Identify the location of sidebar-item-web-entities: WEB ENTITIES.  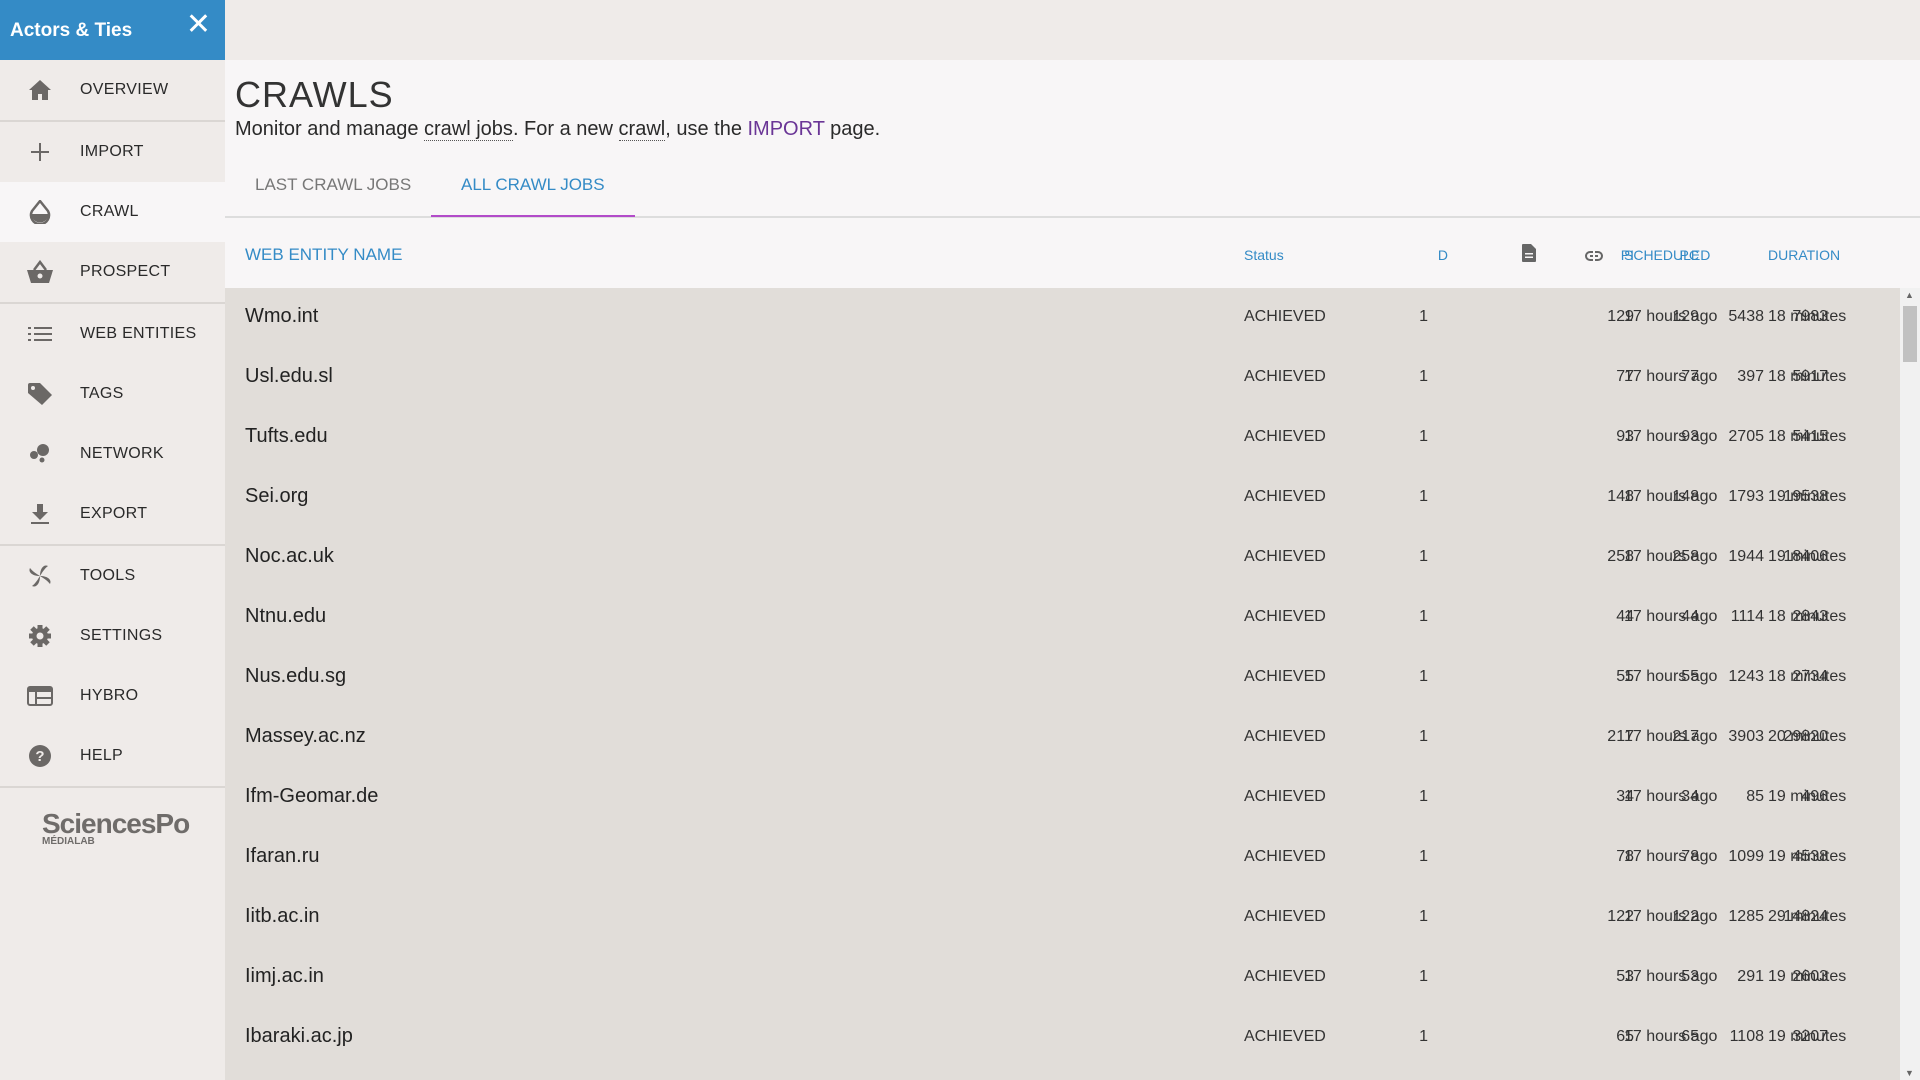
(112, 334).